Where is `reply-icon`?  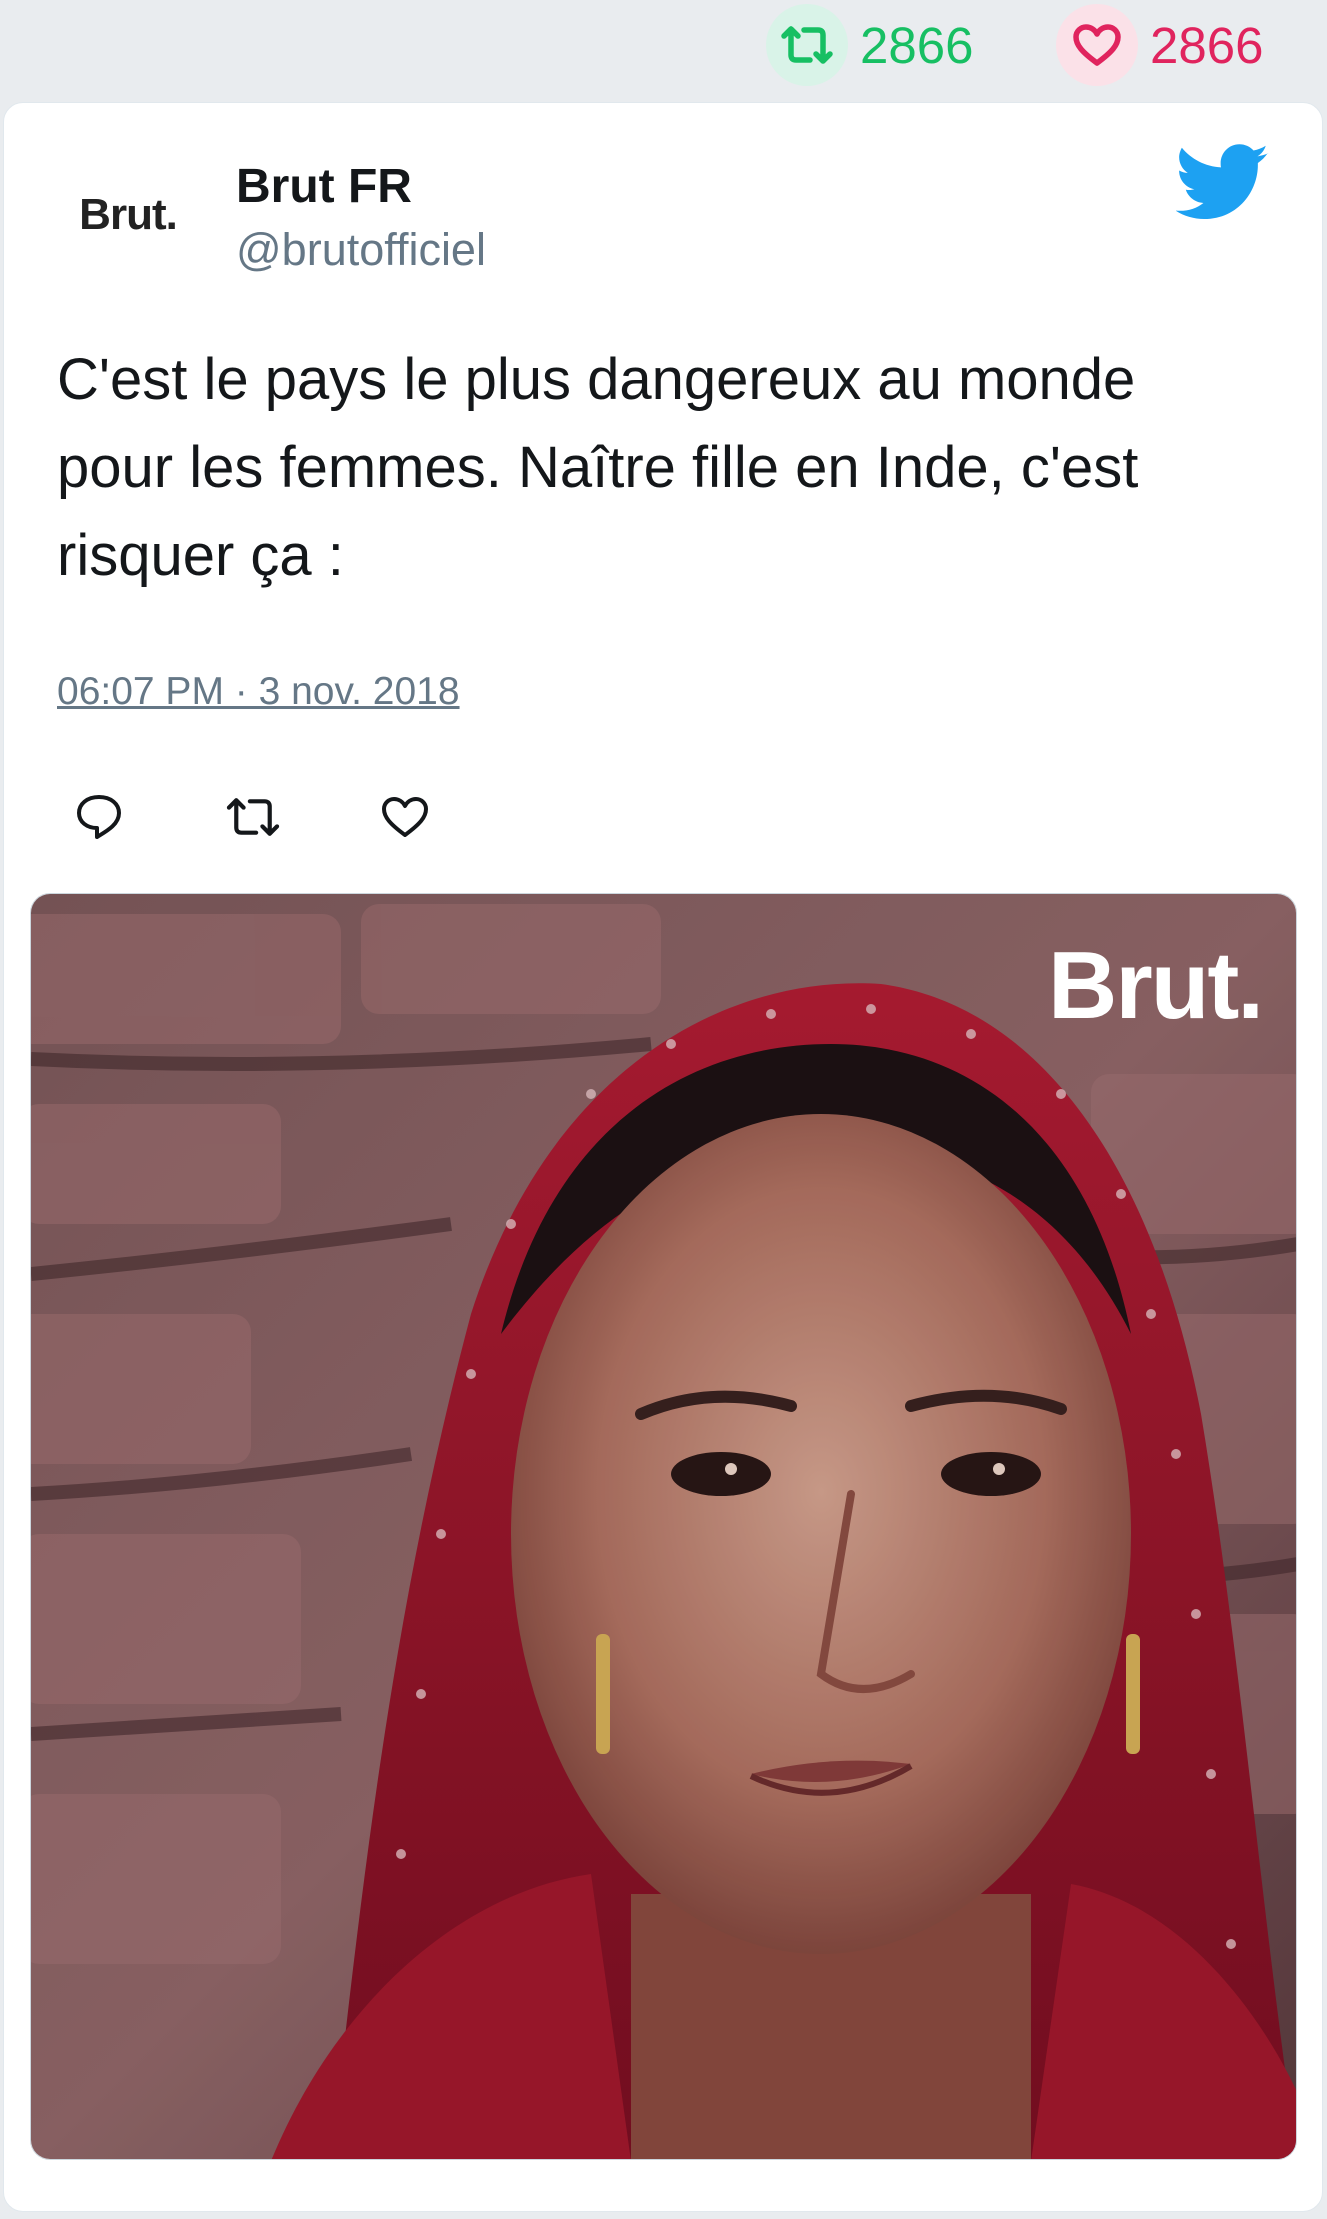 reply-icon is located at coordinates (99, 817).